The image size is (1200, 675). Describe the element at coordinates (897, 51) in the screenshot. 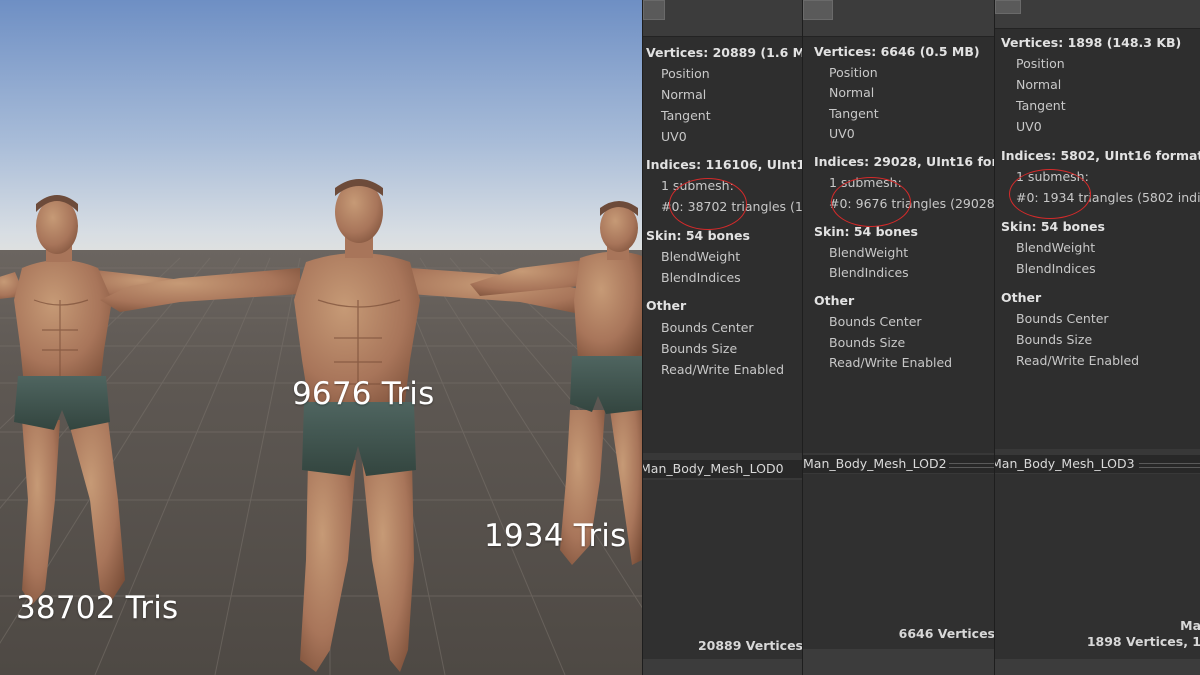

I see `vertices-header: Vertices: 6646 (0.5 MB)` at that location.